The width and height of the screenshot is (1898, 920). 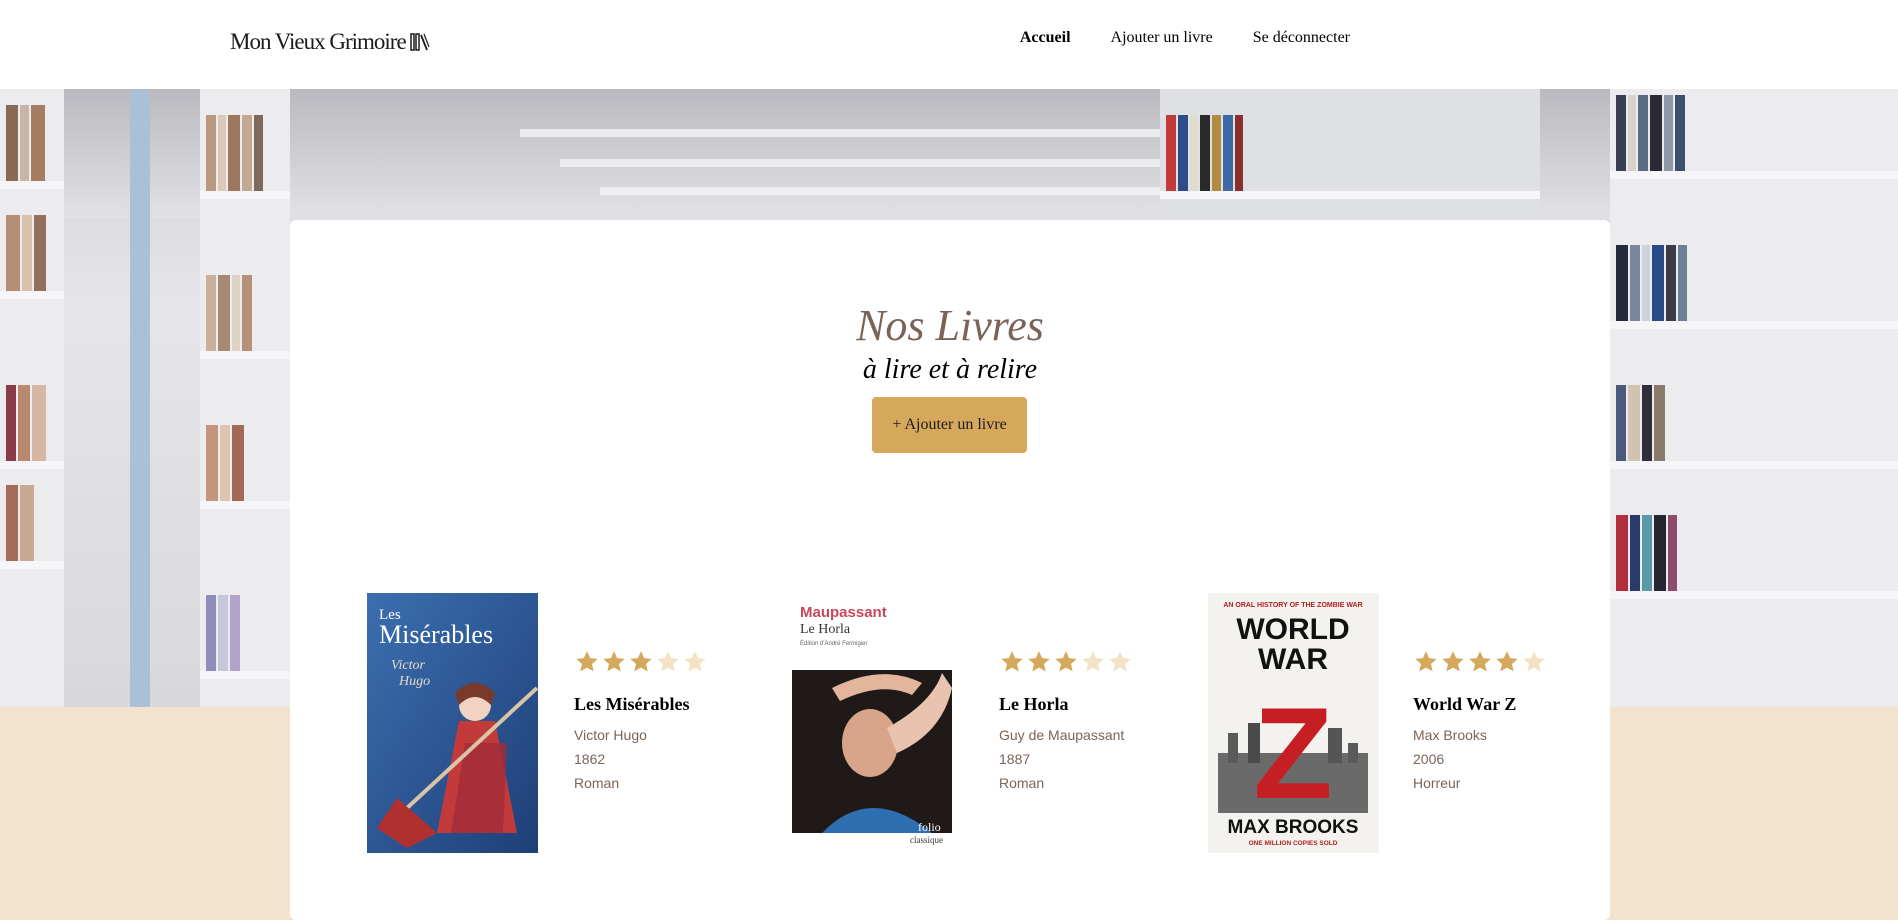 What do you see at coordinates (610, 735) in the screenshot?
I see `book-author: Victor Hugo` at bounding box center [610, 735].